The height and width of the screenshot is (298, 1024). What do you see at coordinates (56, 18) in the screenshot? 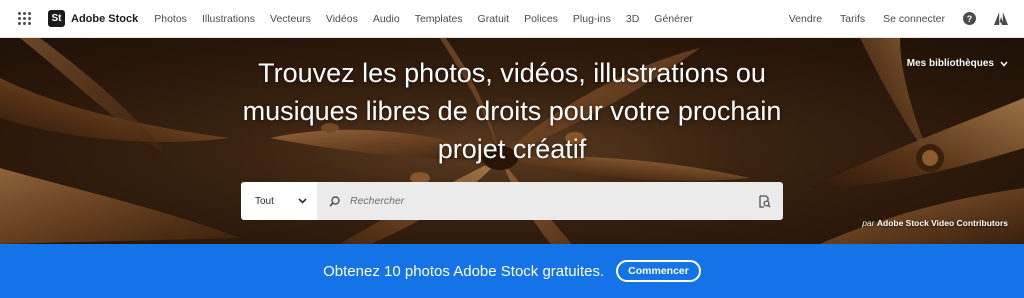
I see `adobe-stock-badge: St` at bounding box center [56, 18].